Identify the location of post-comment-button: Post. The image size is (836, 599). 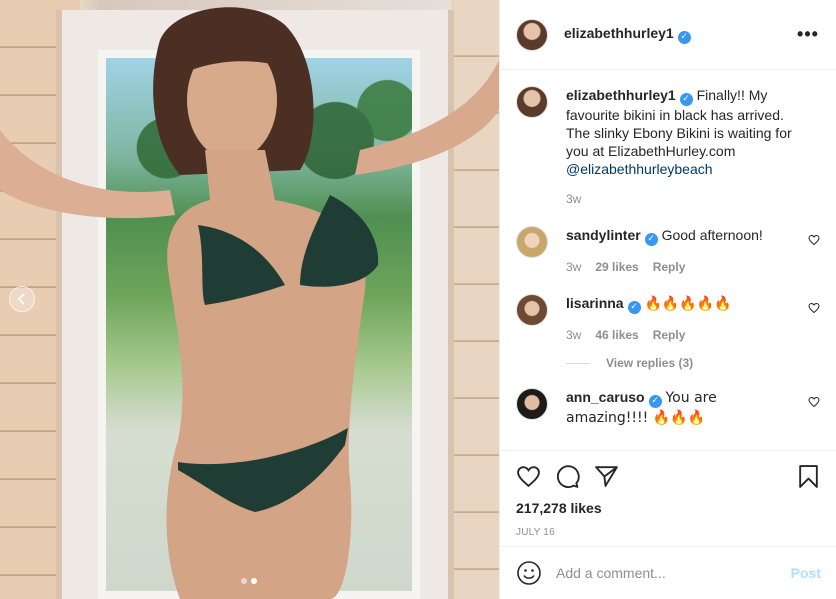
(806, 573).